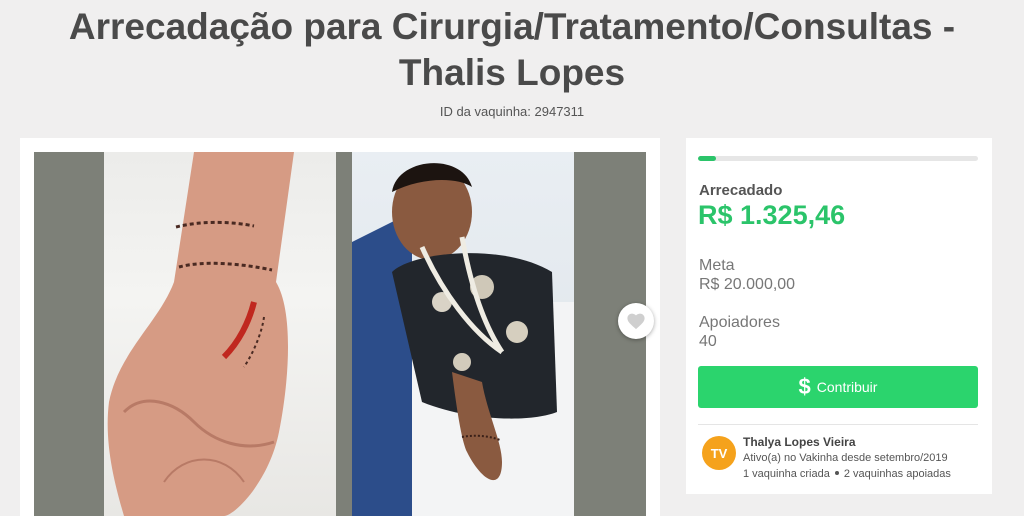 The image size is (1024, 516). I want to click on owner-created-count: 1 vaquinha criada, so click(786, 474).